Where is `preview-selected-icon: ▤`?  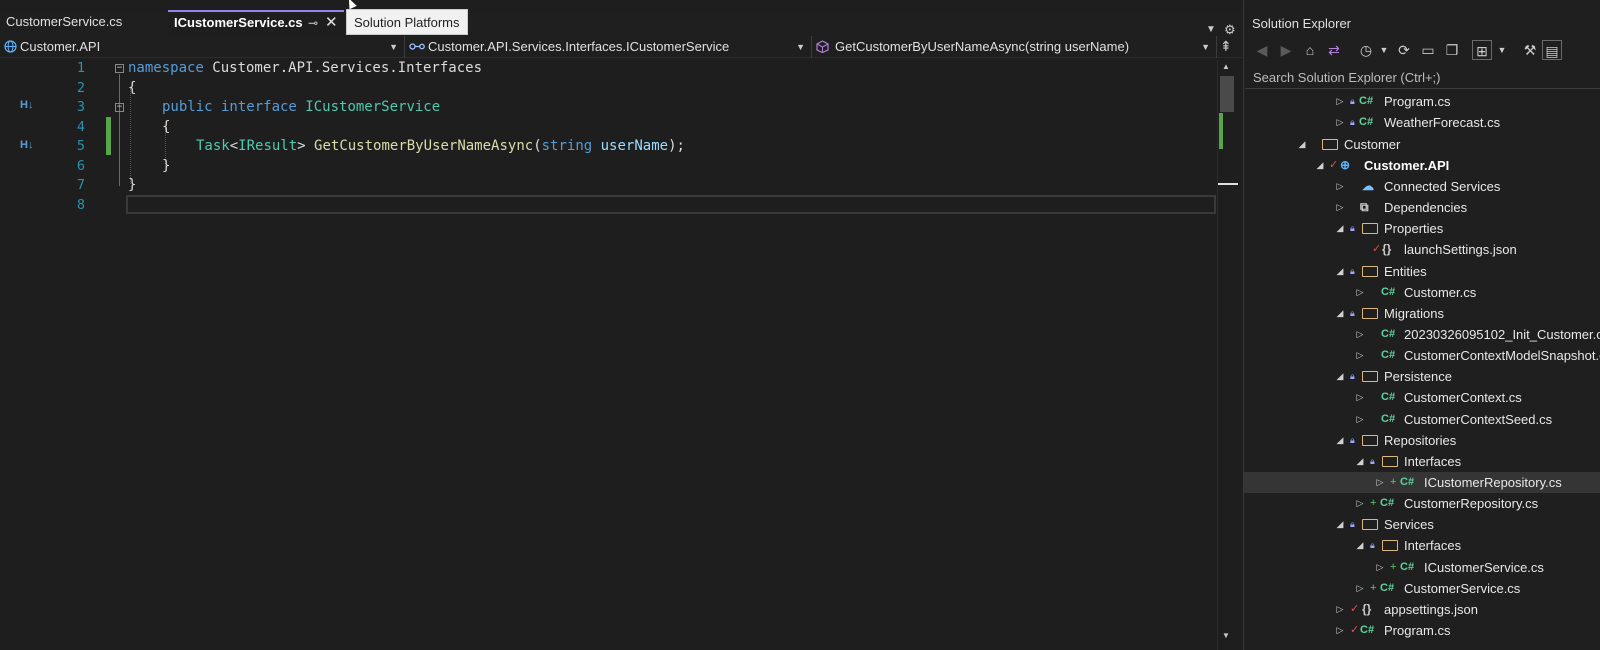 preview-selected-icon: ▤ is located at coordinates (1552, 50).